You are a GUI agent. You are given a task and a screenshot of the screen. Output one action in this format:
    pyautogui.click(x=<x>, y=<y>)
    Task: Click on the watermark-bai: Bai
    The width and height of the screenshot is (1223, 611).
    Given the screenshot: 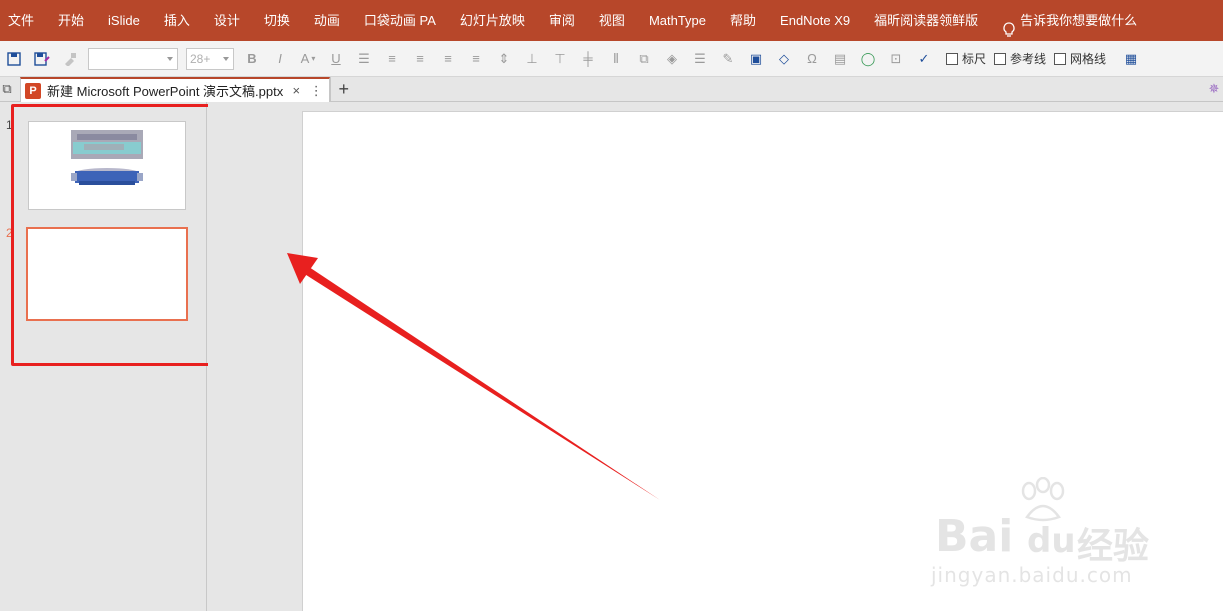 What is the action you would take?
    pyautogui.click(x=974, y=536)
    